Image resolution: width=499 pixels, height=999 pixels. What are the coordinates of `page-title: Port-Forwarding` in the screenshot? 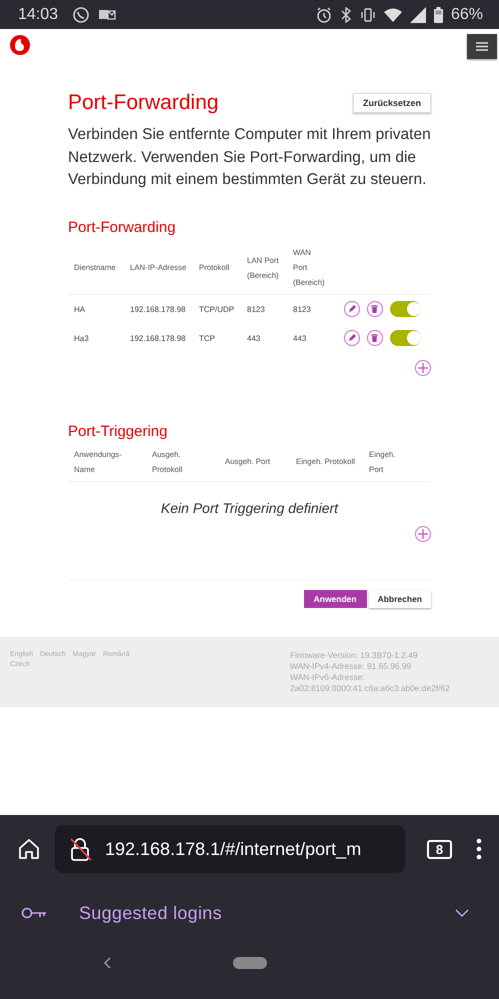 It's located at (143, 103).